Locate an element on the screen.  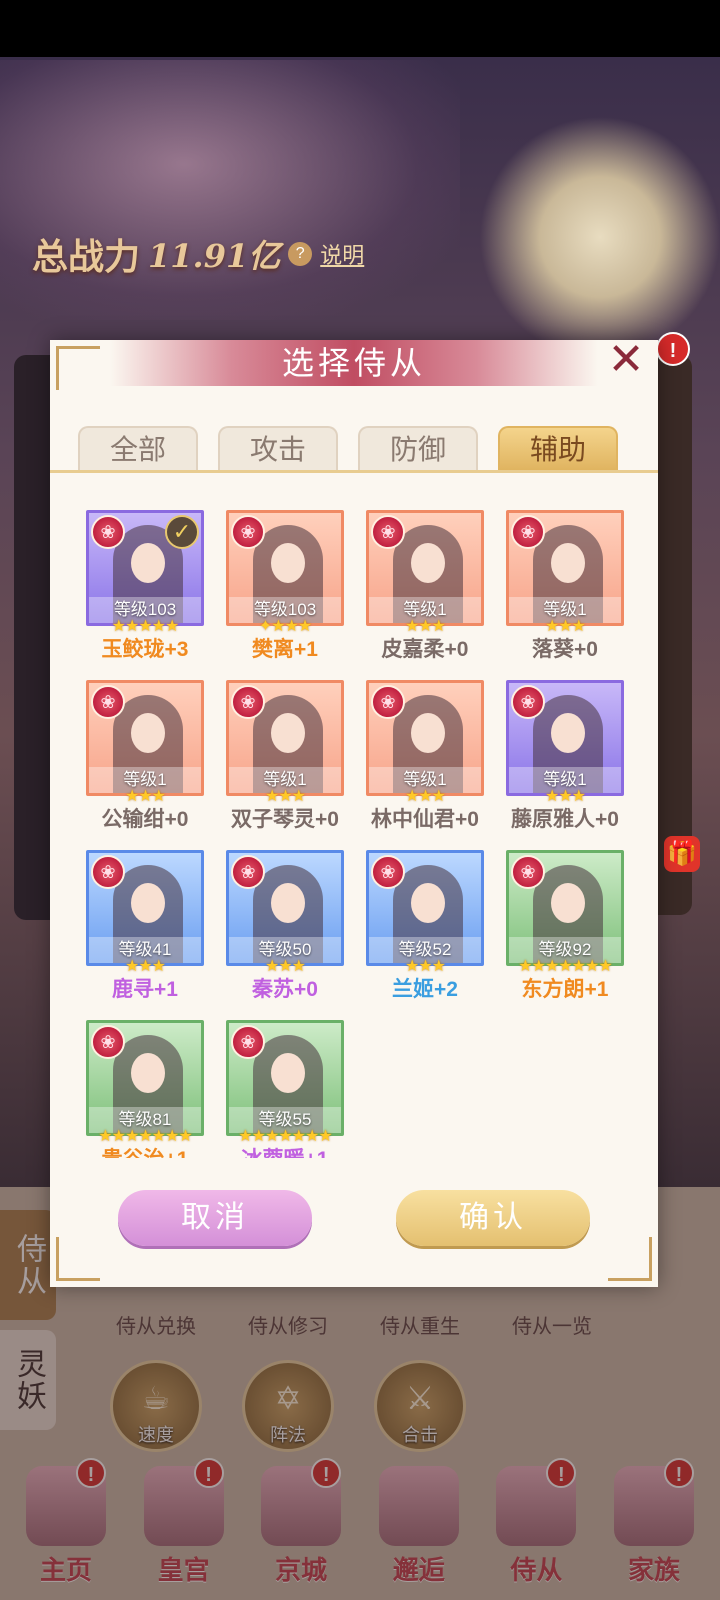
attendant-card: ❀ 等级1 ★★★ 皮嘉柔+0 is located at coordinates (425, 587).